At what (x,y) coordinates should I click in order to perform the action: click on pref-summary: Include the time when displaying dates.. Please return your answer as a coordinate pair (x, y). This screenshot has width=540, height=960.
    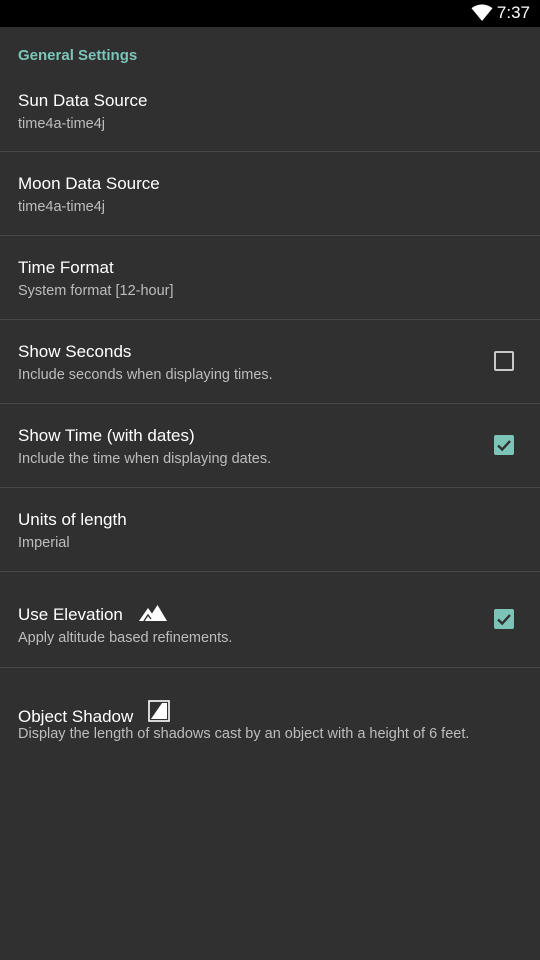
    Looking at the image, I should click on (145, 459).